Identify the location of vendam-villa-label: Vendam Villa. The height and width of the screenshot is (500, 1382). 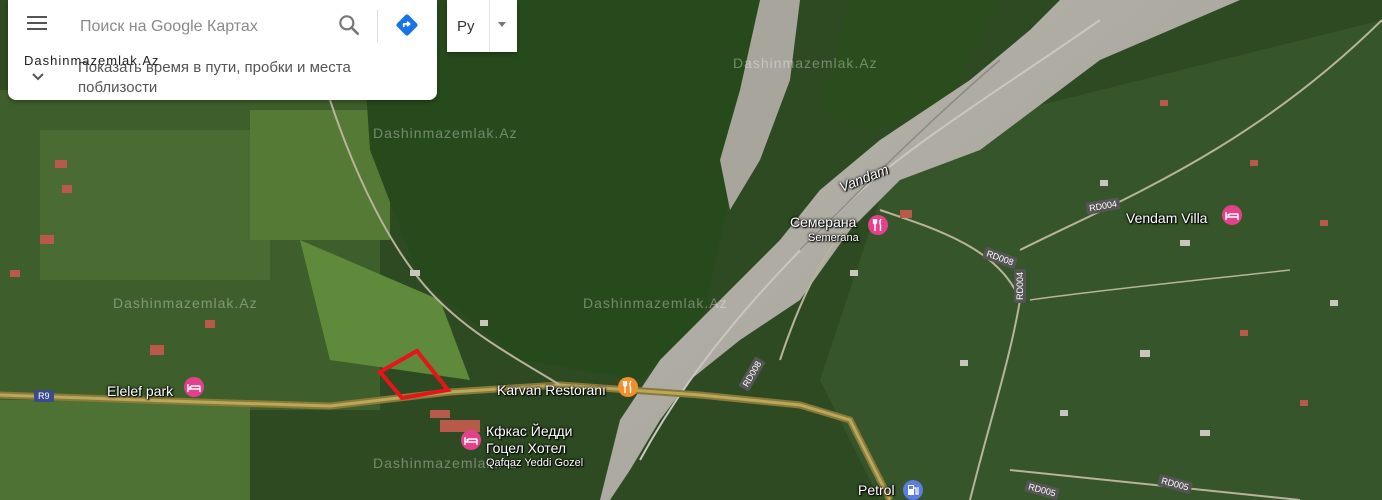
(1166, 218).